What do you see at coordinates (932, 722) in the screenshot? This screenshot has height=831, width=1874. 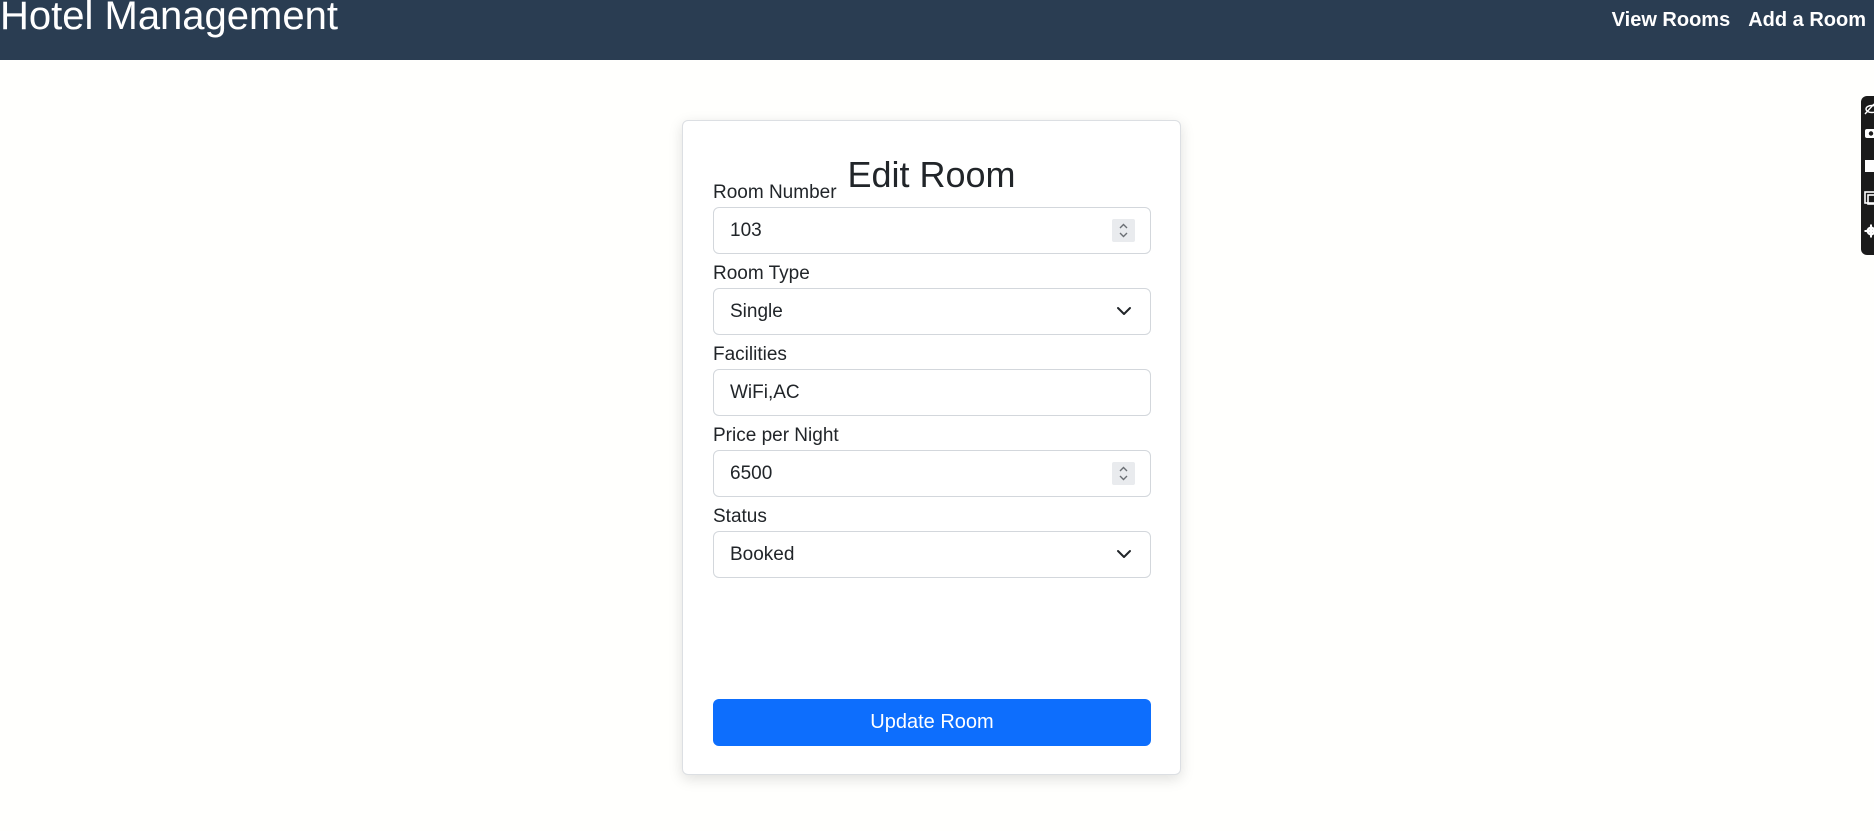 I see `update-room-button: Update Room` at bounding box center [932, 722].